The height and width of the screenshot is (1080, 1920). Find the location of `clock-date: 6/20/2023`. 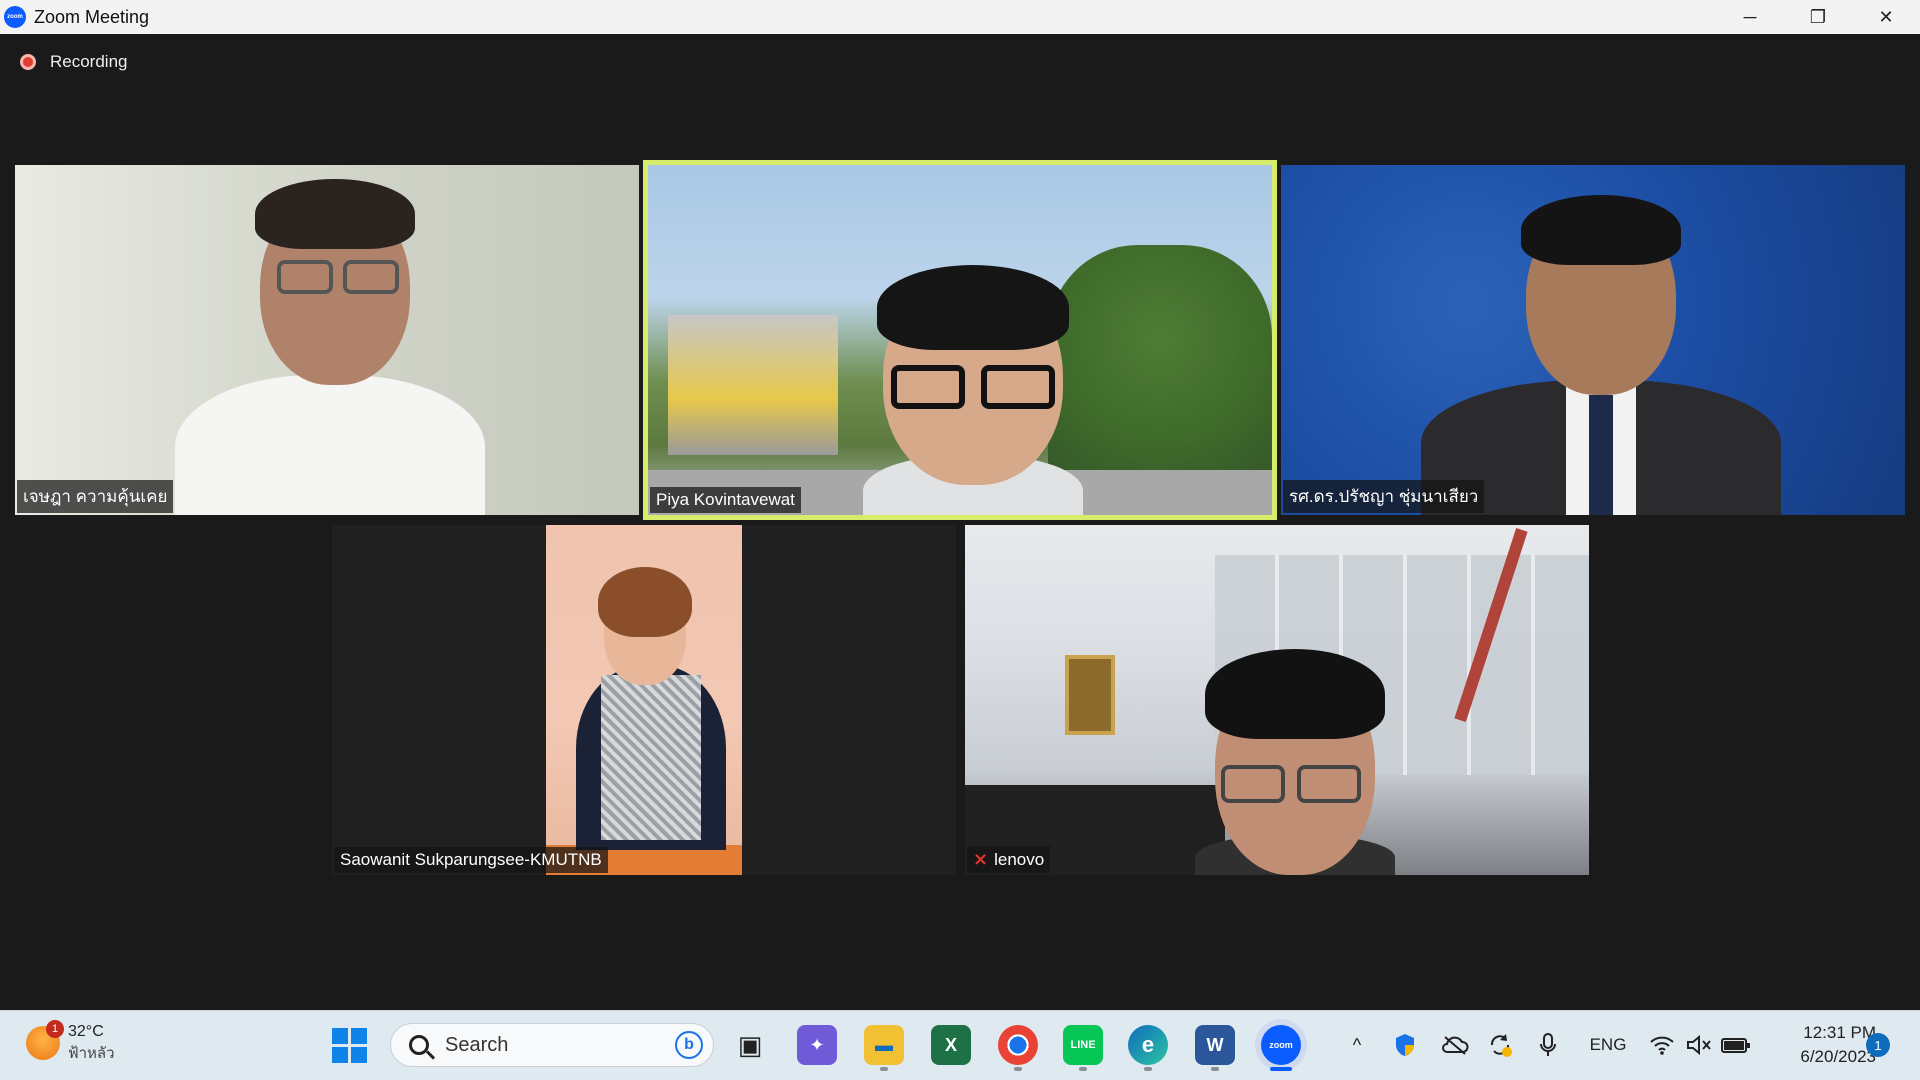

clock-date: 6/20/2023 is located at coordinates (1838, 1056).